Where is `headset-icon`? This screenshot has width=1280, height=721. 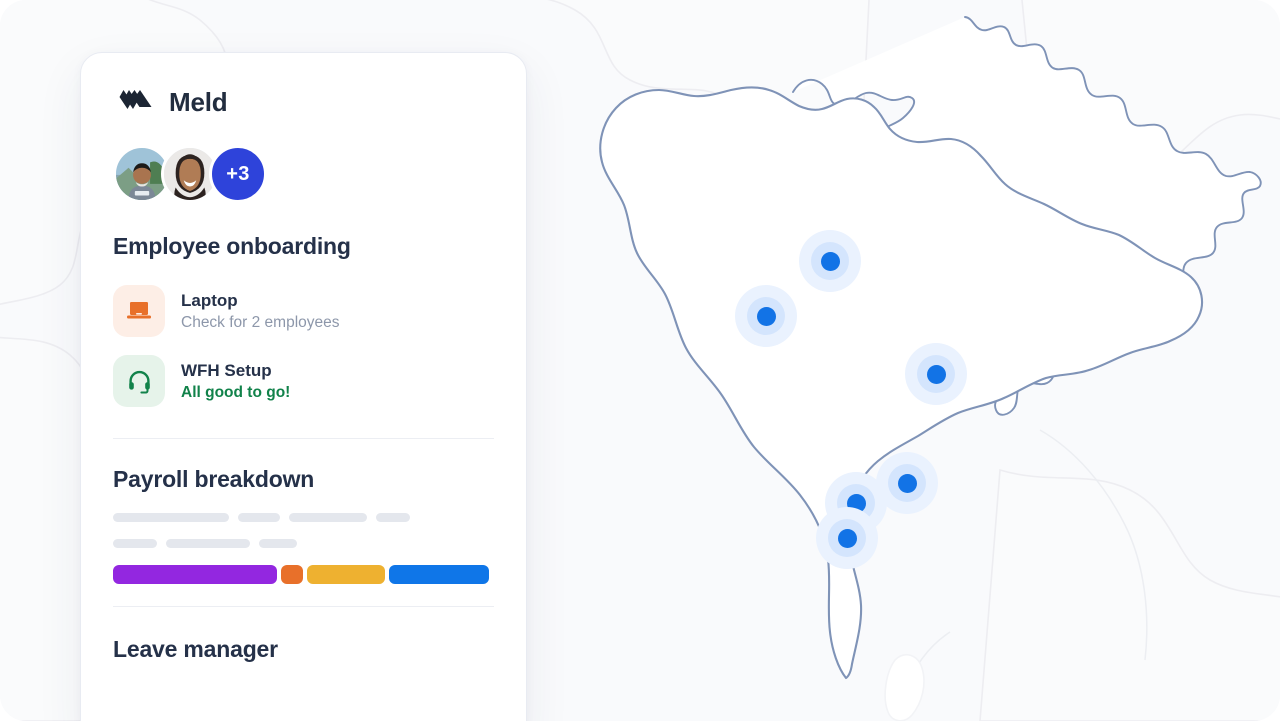
headset-icon is located at coordinates (139, 381).